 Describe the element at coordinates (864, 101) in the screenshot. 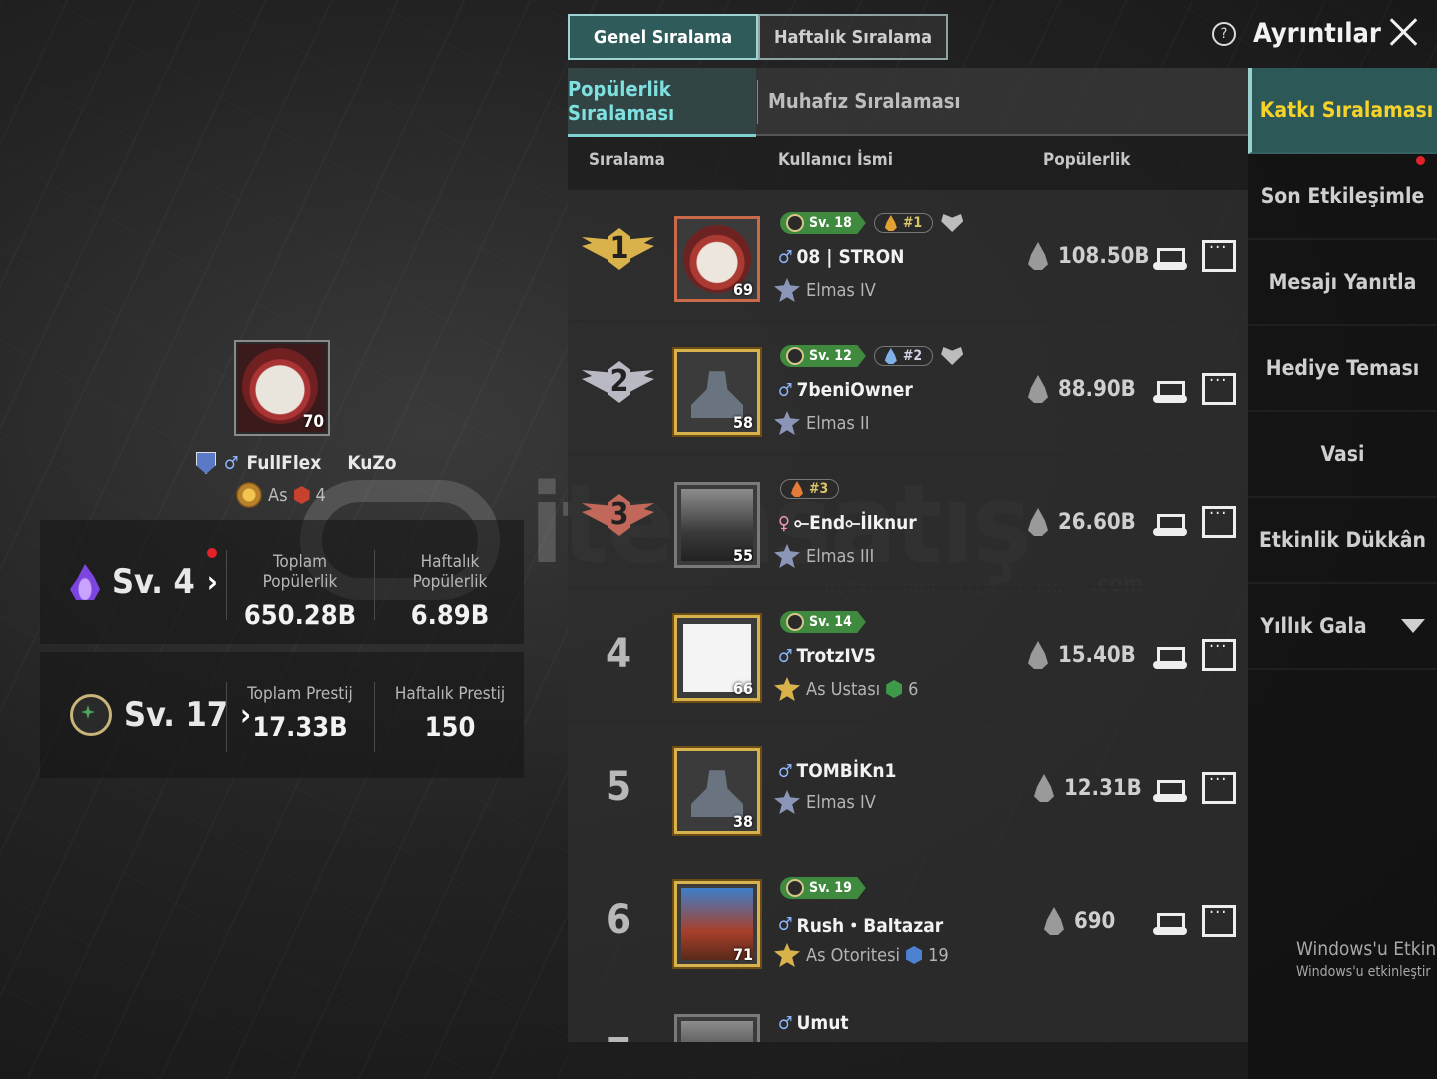

I see `tab-guardian-ranking: Muhafız Sıralaması` at that location.